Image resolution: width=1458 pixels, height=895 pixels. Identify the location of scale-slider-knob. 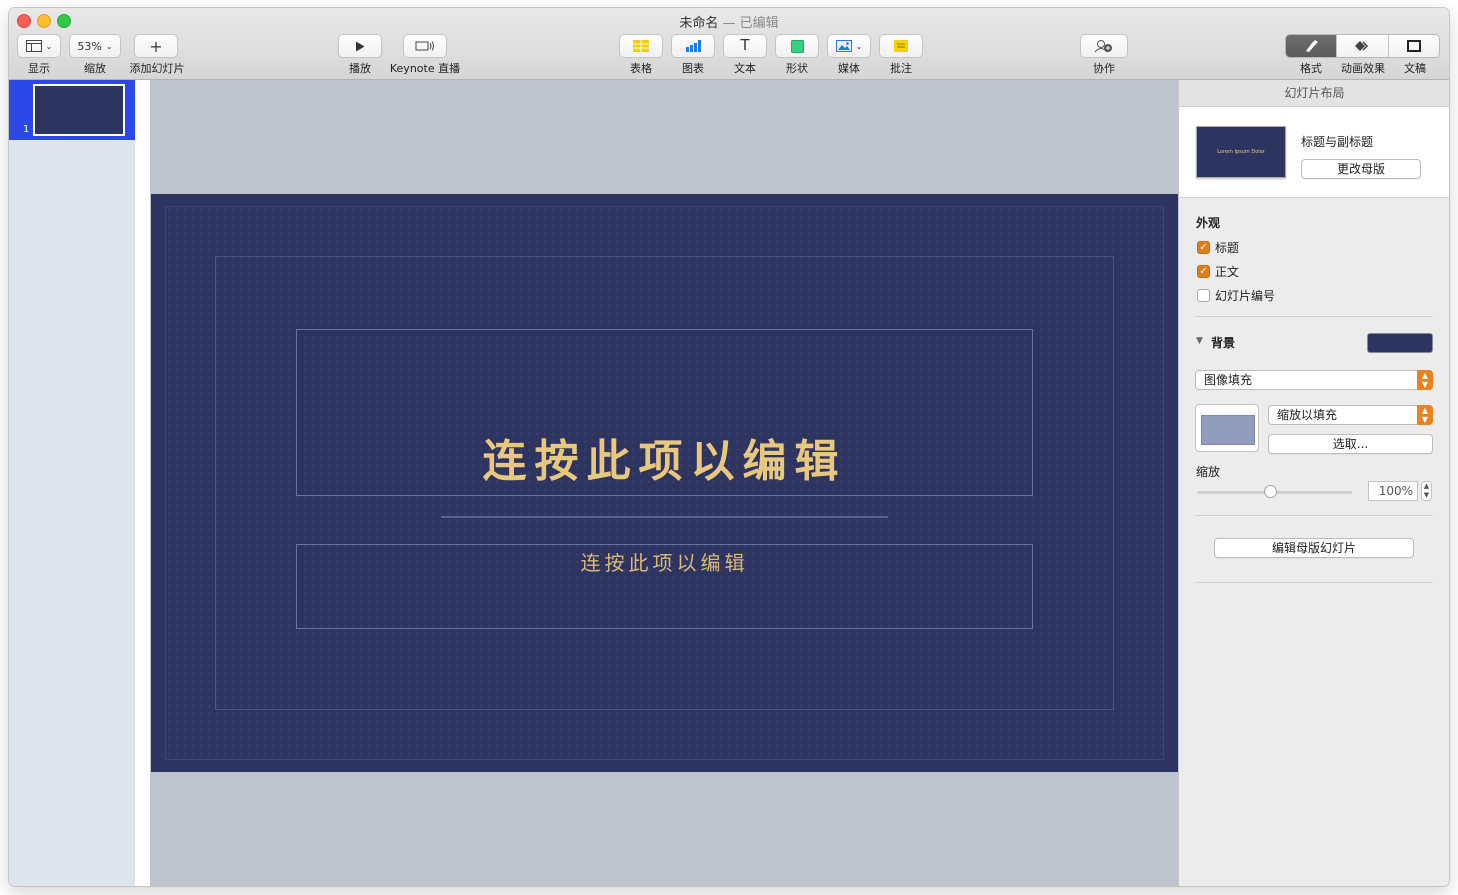
(1270, 491).